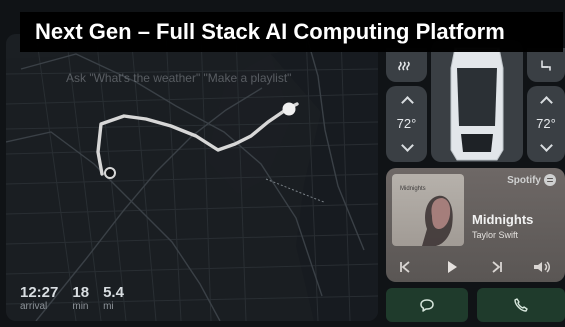 Image resolution: width=565 pixels, height=327 pixels. What do you see at coordinates (546, 102) in the screenshot?
I see `increase-temp-right-button` at bounding box center [546, 102].